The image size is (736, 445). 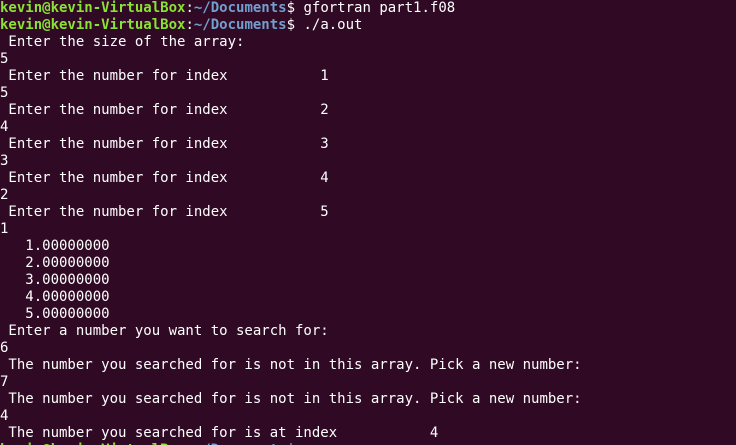 I want to click on output-text: 1, so click(x=4, y=229).